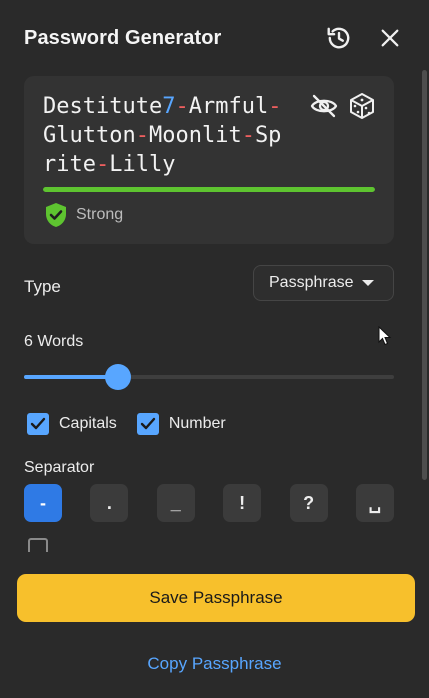 The image size is (429, 698). I want to click on type-label: Type, so click(42, 286).